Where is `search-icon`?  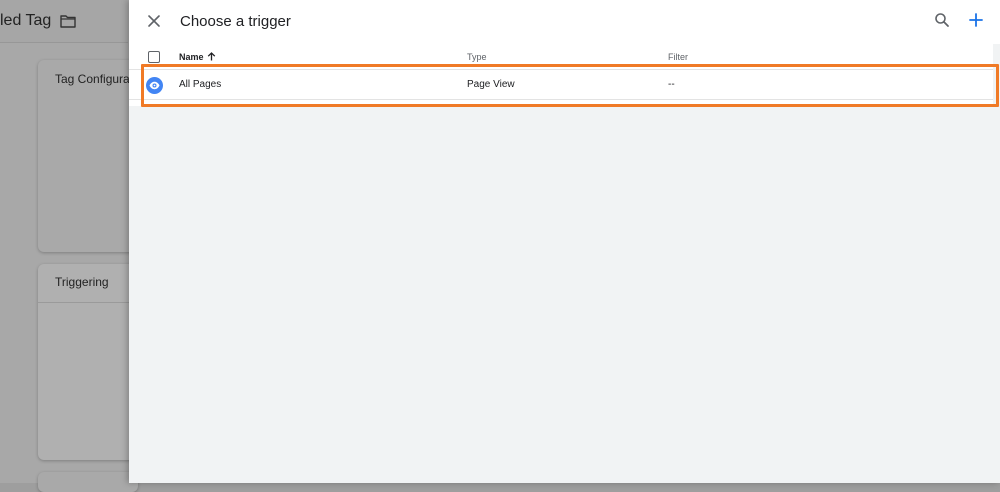 search-icon is located at coordinates (942, 20).